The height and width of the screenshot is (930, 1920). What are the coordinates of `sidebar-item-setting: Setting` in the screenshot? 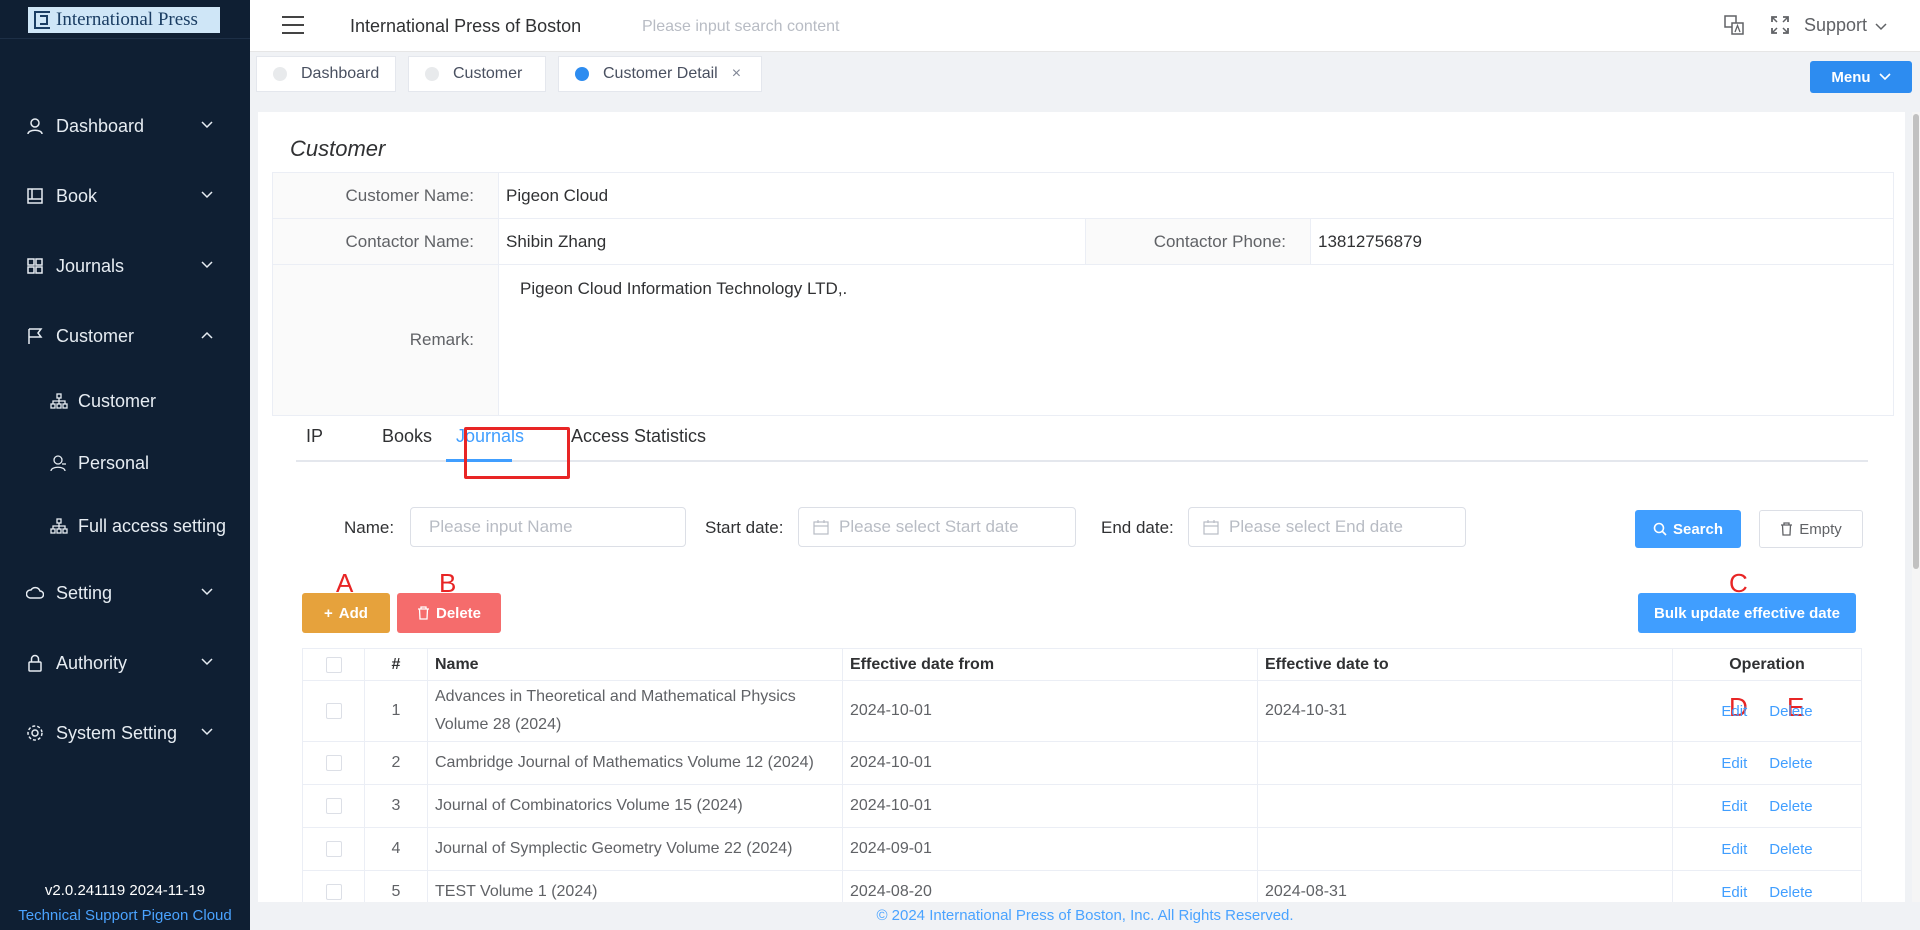 It's located at (125, 593).